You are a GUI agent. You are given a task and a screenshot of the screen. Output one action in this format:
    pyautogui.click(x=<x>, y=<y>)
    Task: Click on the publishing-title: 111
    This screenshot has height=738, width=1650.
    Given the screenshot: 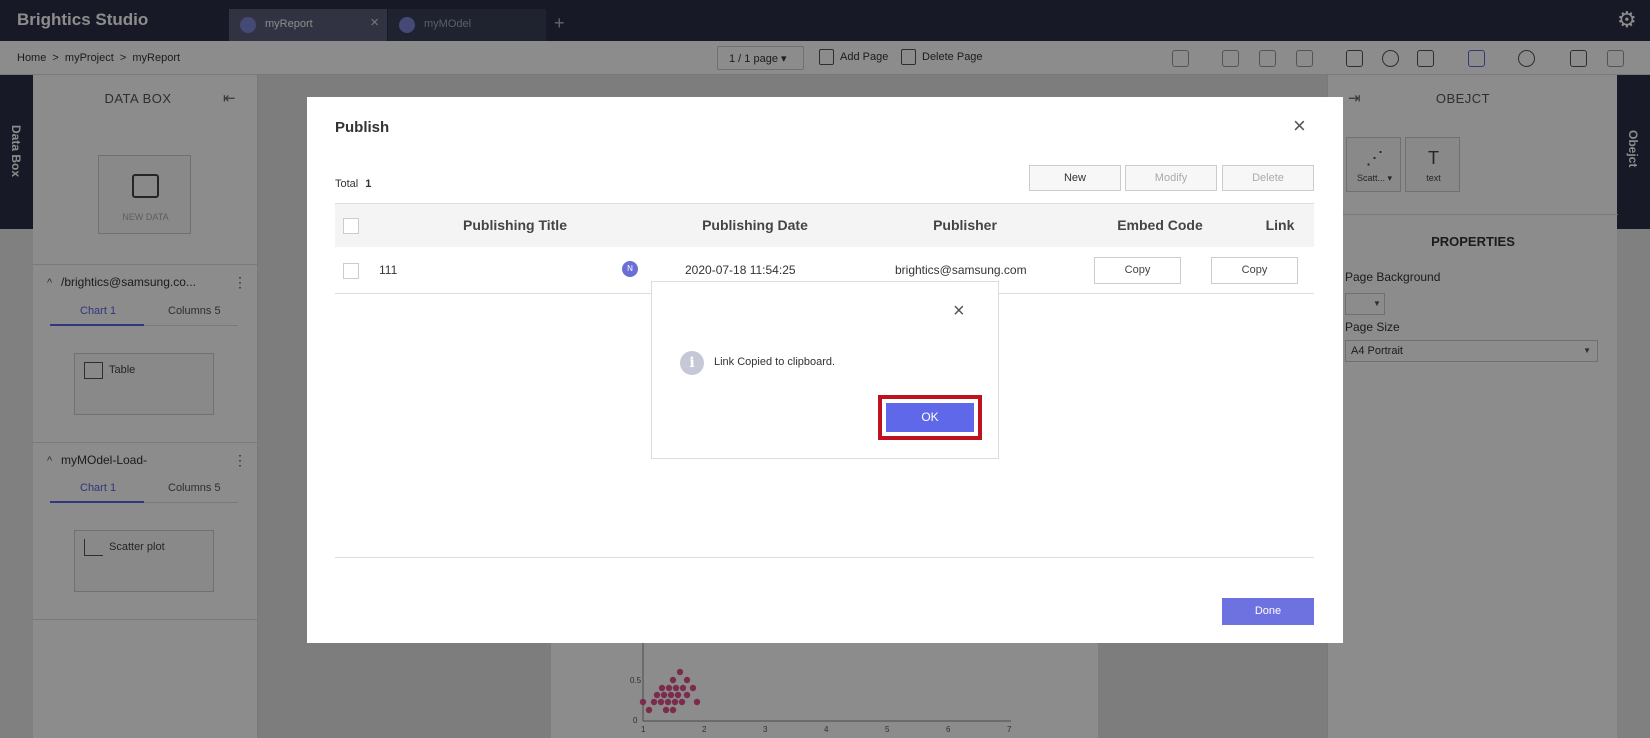 What is the action you would take?
    pyautogui.click(x=388, y=270)
    